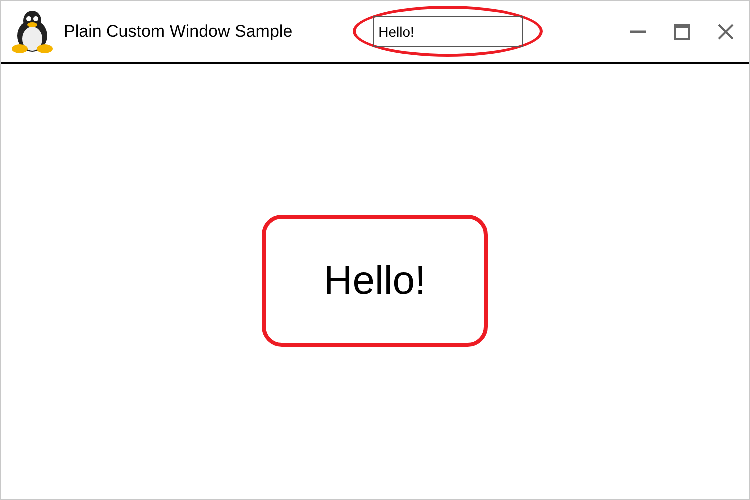 The image size is (750, 500). What do you see at coordinates (726, 32) in the screenshot?
I see `close-icon` at bounding box center [726, 32].